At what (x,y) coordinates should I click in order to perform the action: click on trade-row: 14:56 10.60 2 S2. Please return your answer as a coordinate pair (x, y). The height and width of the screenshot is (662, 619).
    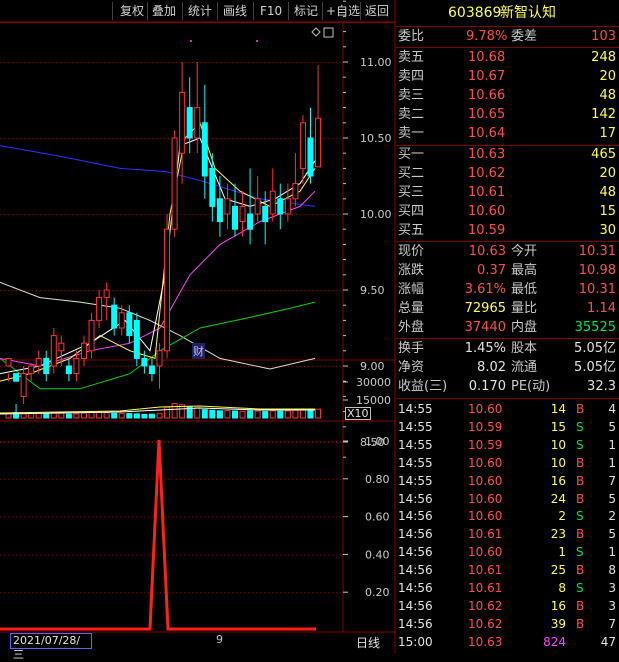
    Looking at the image, I should click on (507, 516).